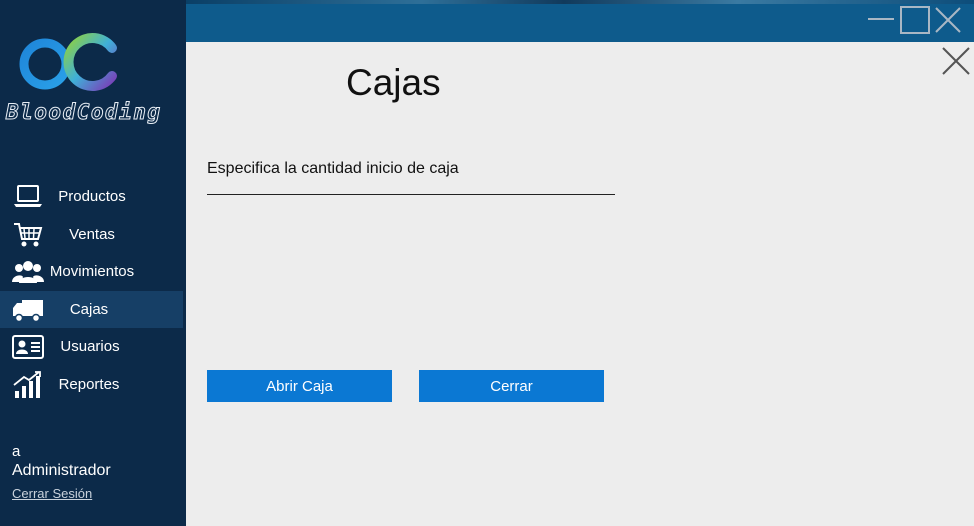  I want to click on open-cash-button: Abrir Caja, so click(299, 386).